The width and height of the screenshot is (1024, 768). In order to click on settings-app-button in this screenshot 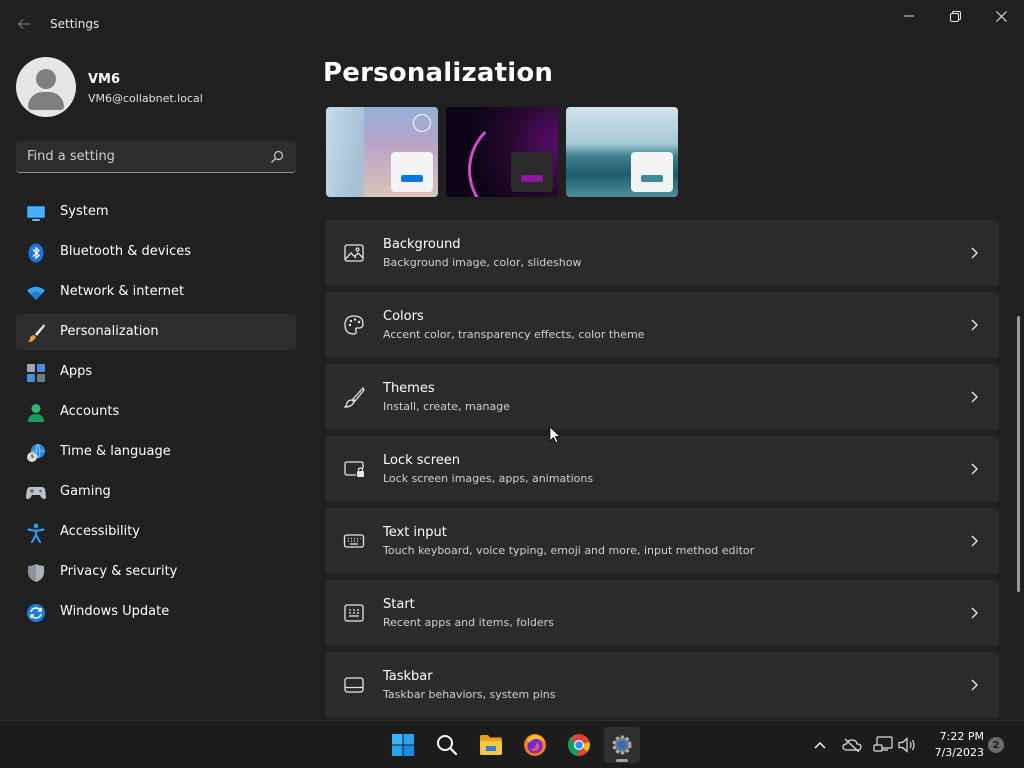, I will do `click(622, 745)`.